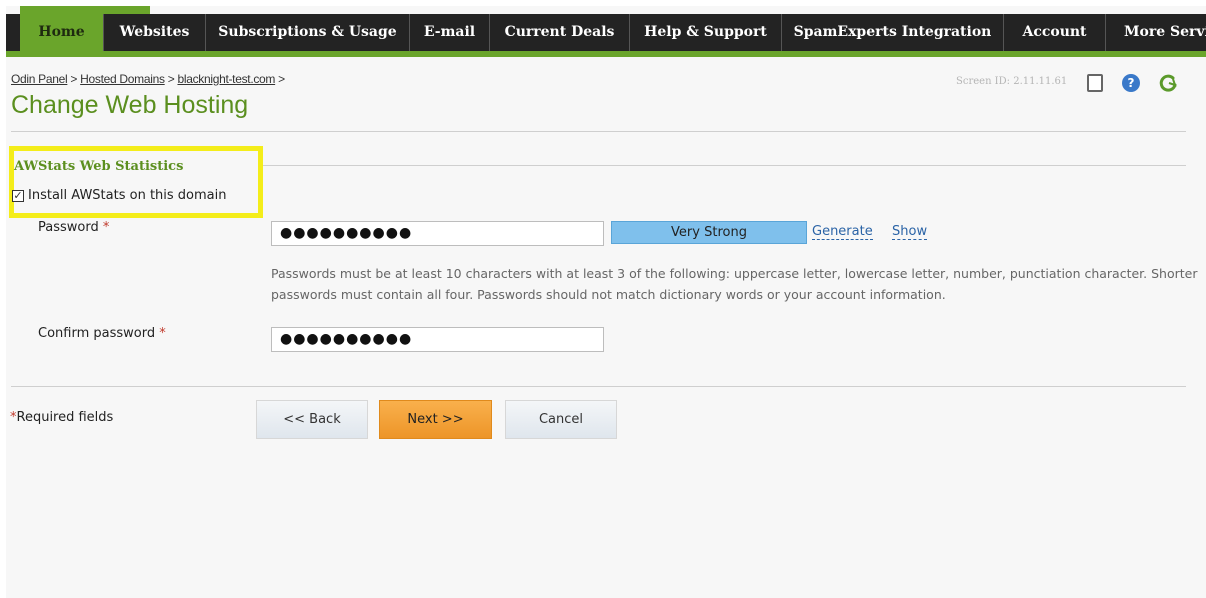 The width and height of the screenshot is (1206, 598). What do you see at coordinates (561, 419) in the screenshot?
I see `cancel-button: Cancel` at bounding box center [561, 419].